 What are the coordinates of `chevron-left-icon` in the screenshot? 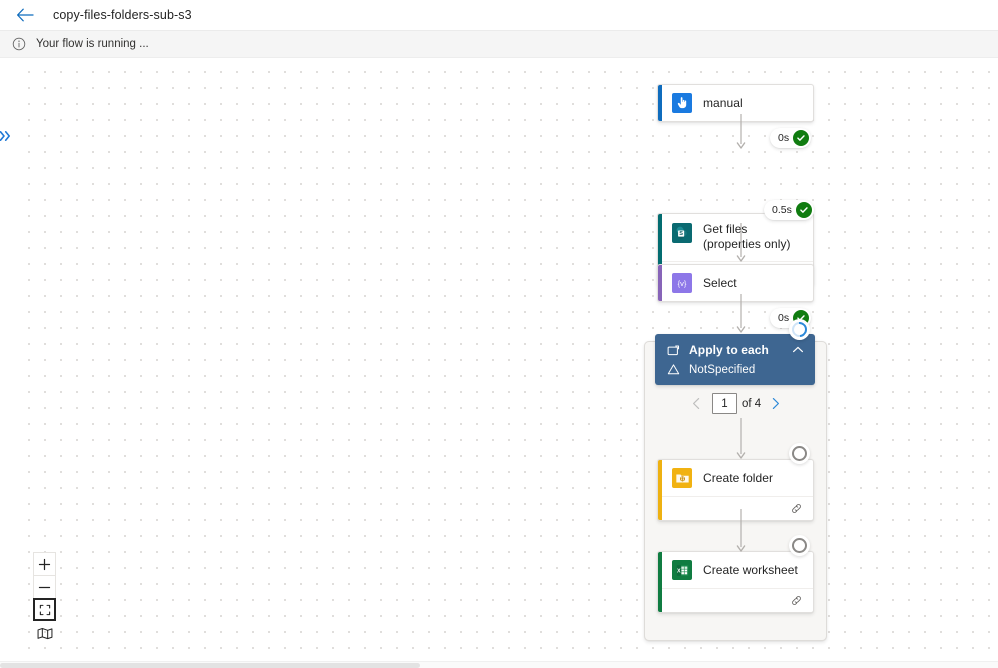 It's located at (696, 403).